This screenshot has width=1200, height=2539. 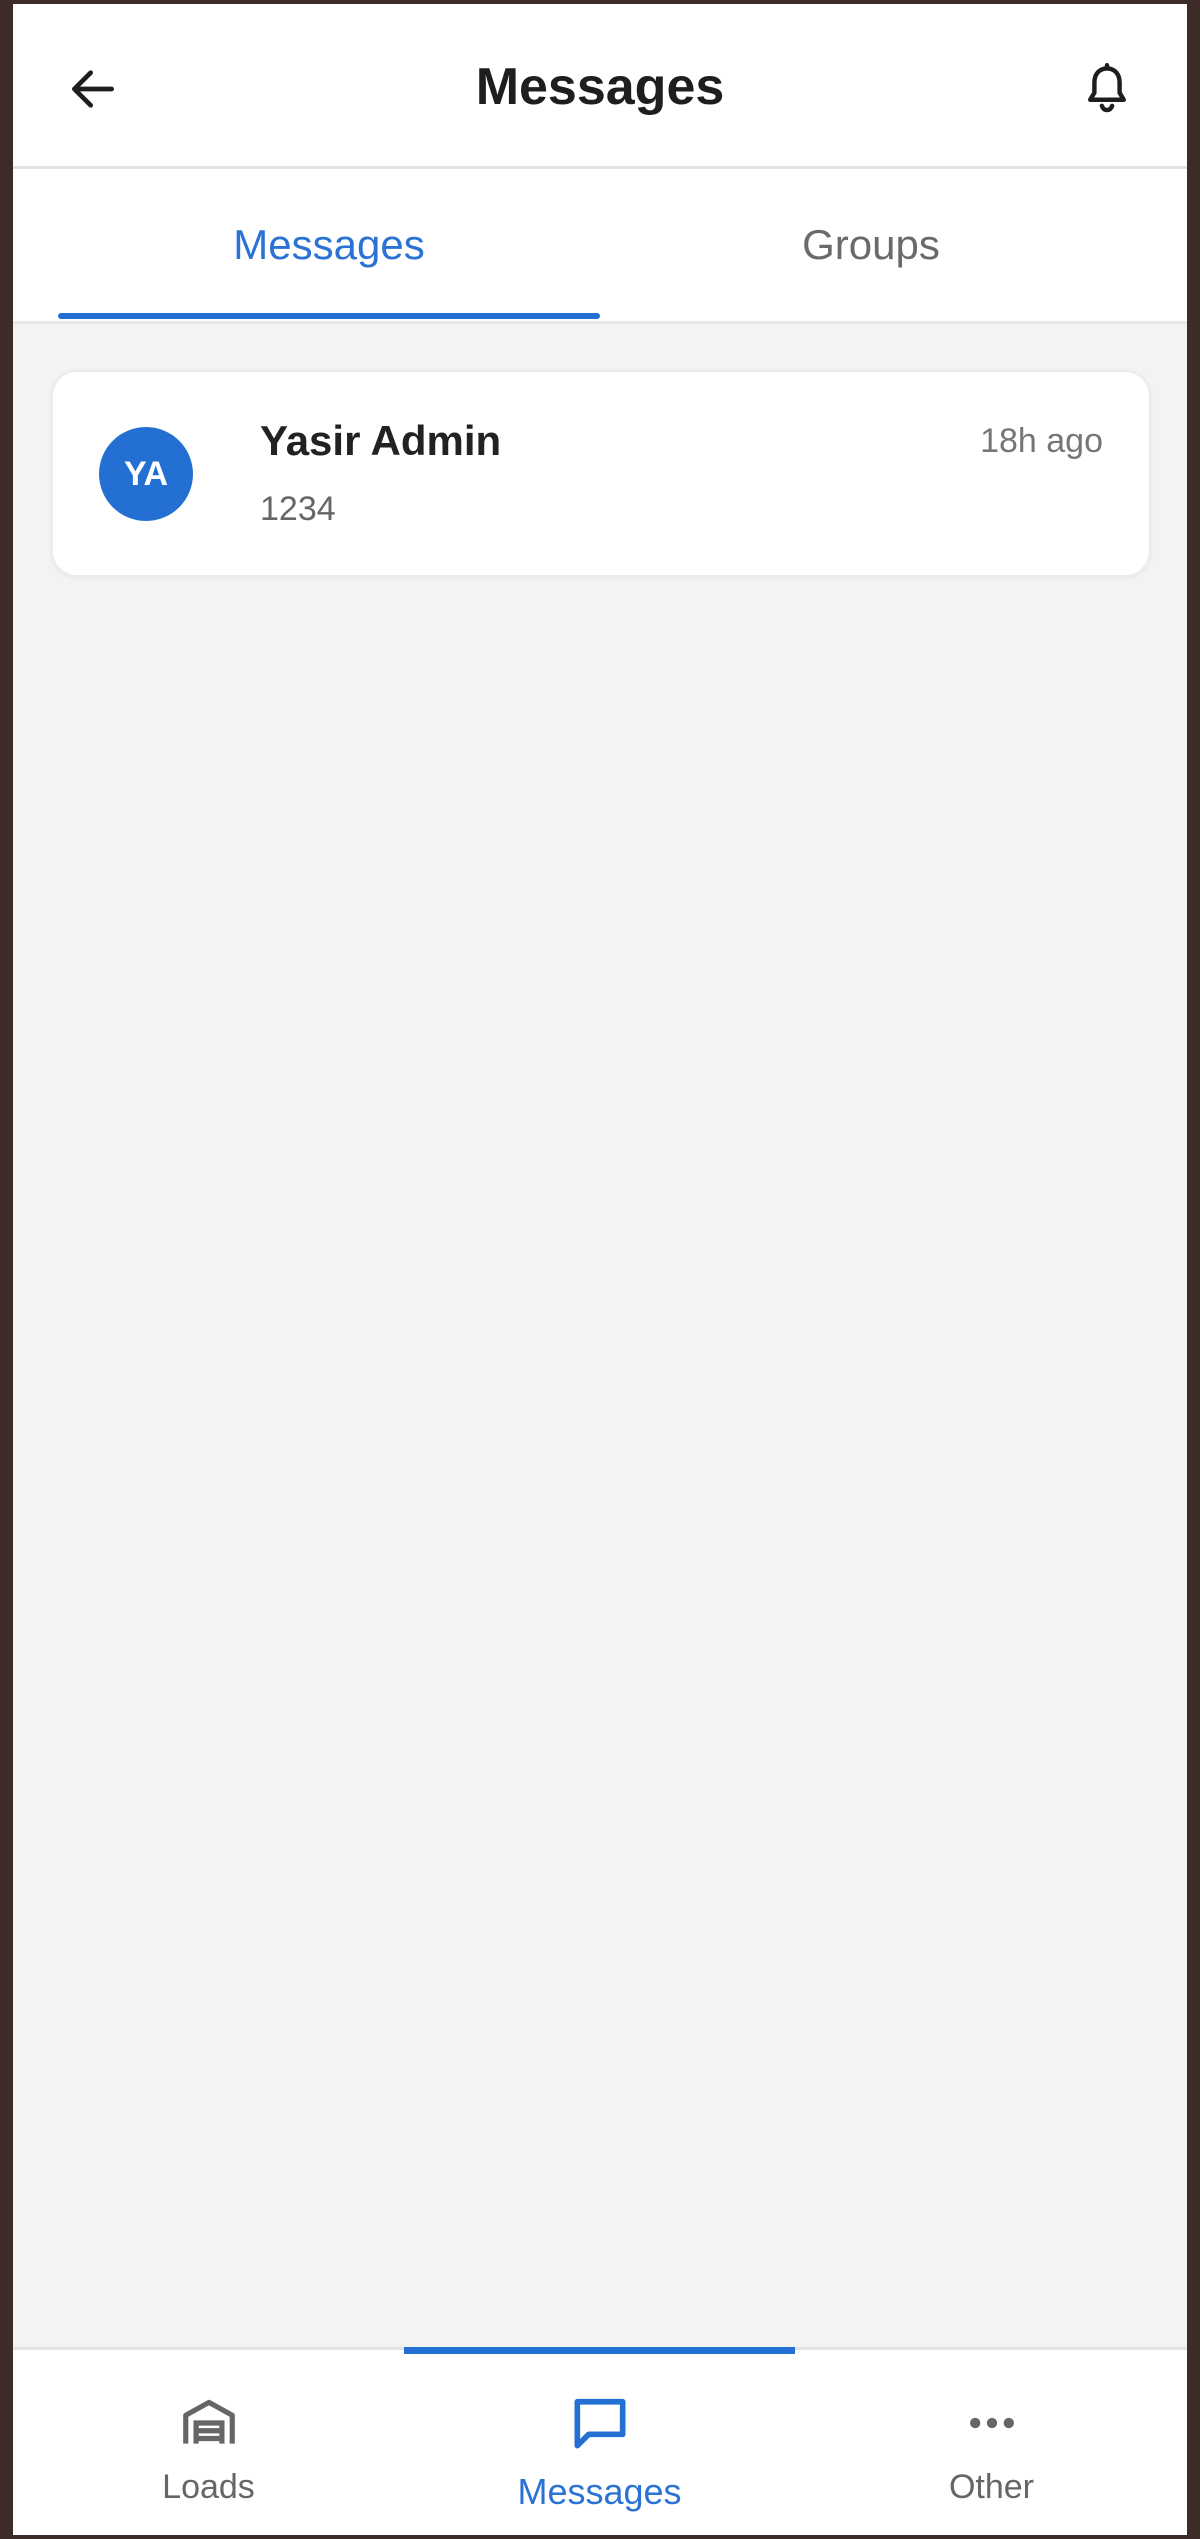 What do you see at coordinates (991, 2487) in the screenshot?
I see `nav-label: Other` at bounding box center [991, 2487].